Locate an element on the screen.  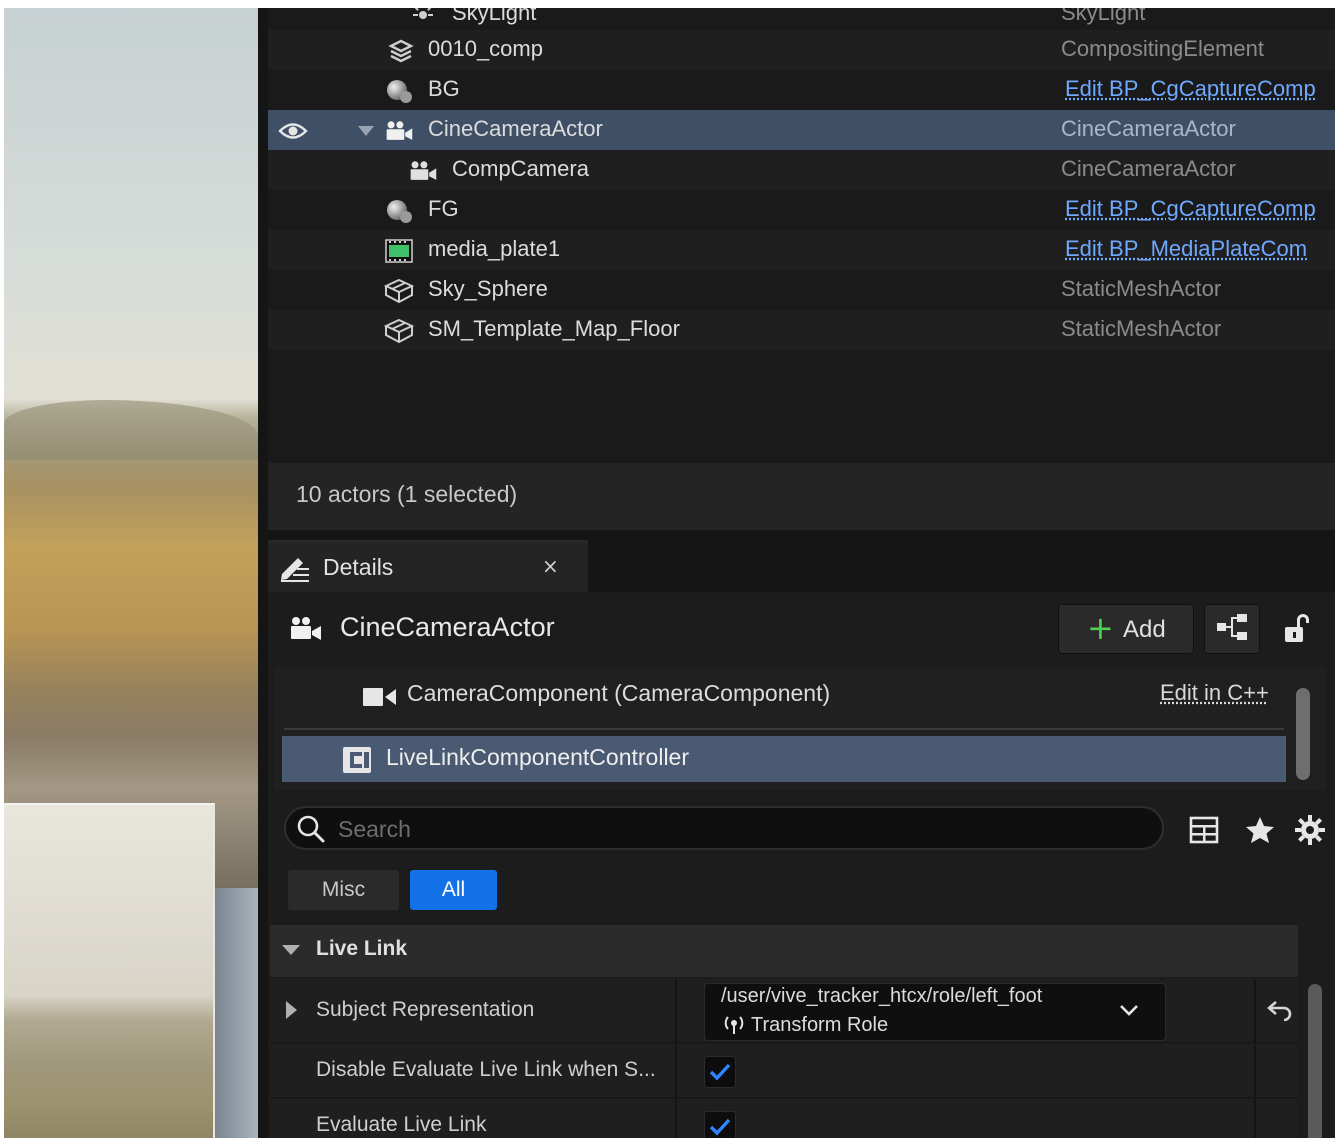
unlock-icon is located at coordinates (1298, 630).